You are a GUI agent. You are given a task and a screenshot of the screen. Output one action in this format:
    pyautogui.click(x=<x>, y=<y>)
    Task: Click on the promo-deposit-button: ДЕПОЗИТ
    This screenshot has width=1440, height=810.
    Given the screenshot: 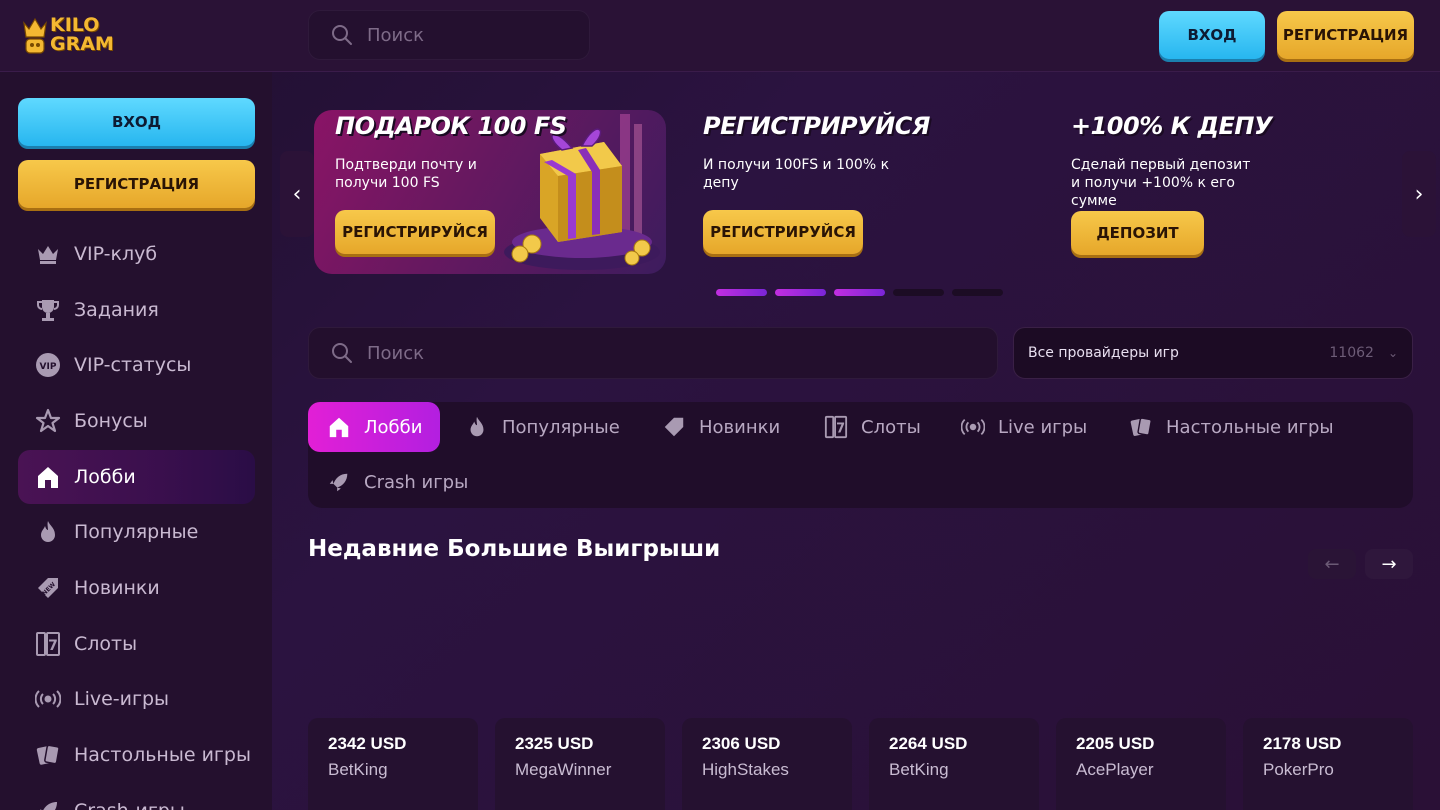 What is the action you would take?
    pyautogui.click(x=1137, y=233)
    